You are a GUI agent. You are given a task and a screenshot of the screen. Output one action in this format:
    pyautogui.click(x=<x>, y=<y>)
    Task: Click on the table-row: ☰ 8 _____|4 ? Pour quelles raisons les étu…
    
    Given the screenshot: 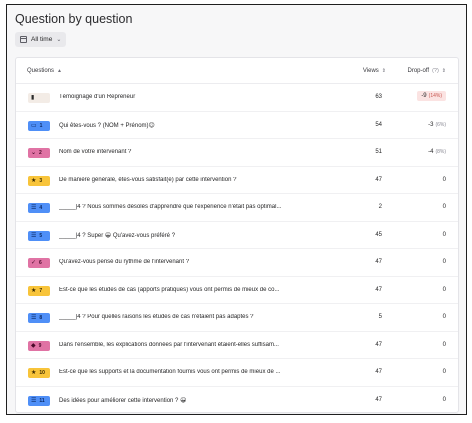 What is the action you would take?
    pyautogui.click(x=237, y=318)
    